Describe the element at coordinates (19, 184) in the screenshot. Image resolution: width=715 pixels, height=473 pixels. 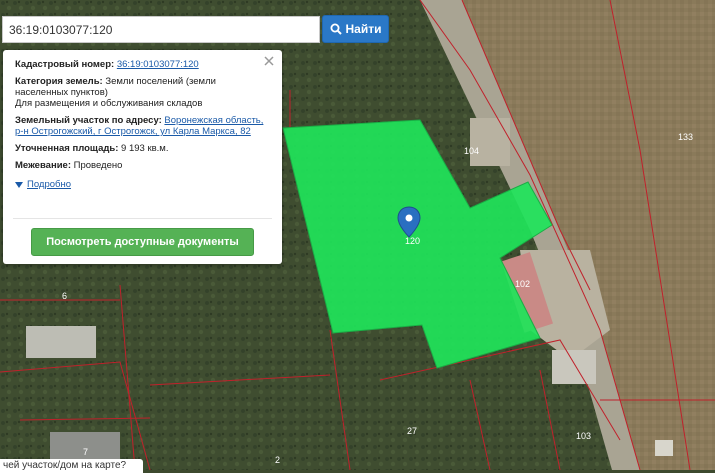
I see `chevron-down-icon` at that location.